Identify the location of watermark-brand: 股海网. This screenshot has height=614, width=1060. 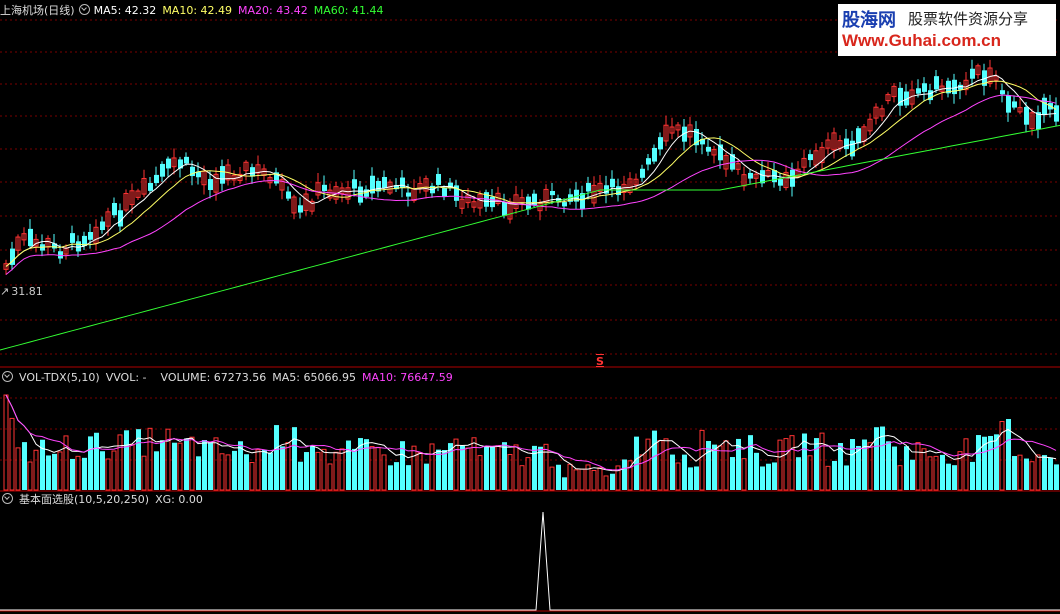
(869, 20).